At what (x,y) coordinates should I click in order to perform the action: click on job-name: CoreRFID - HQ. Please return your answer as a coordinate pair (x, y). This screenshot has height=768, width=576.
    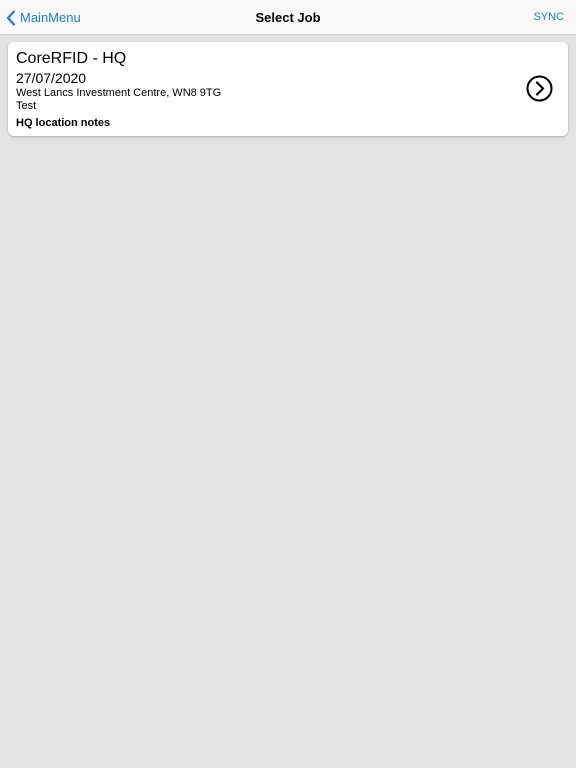
    Looking at the image, I should click on (71, 58).